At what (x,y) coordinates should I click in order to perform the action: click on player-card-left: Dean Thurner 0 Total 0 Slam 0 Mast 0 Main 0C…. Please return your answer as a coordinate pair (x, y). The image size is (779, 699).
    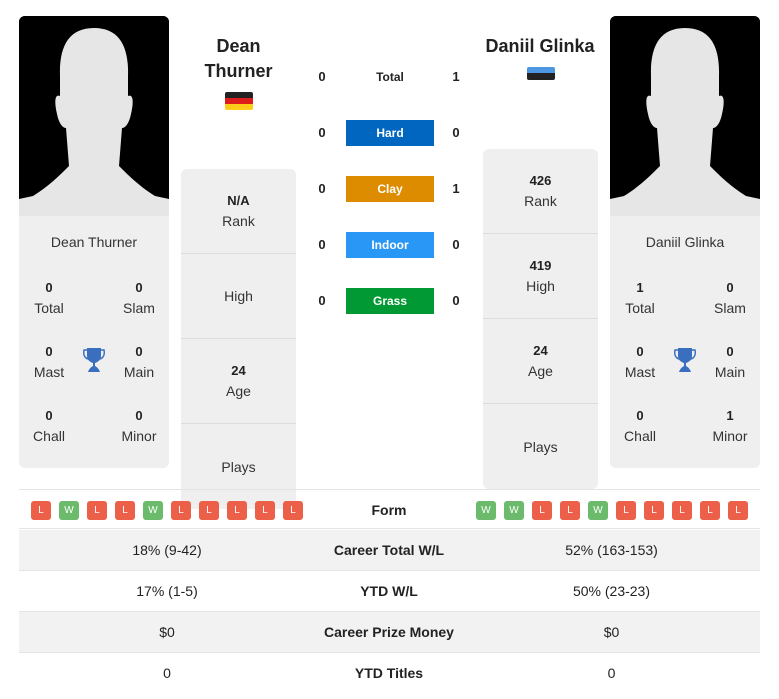
    Looking at the image, I should click on (94, 342).